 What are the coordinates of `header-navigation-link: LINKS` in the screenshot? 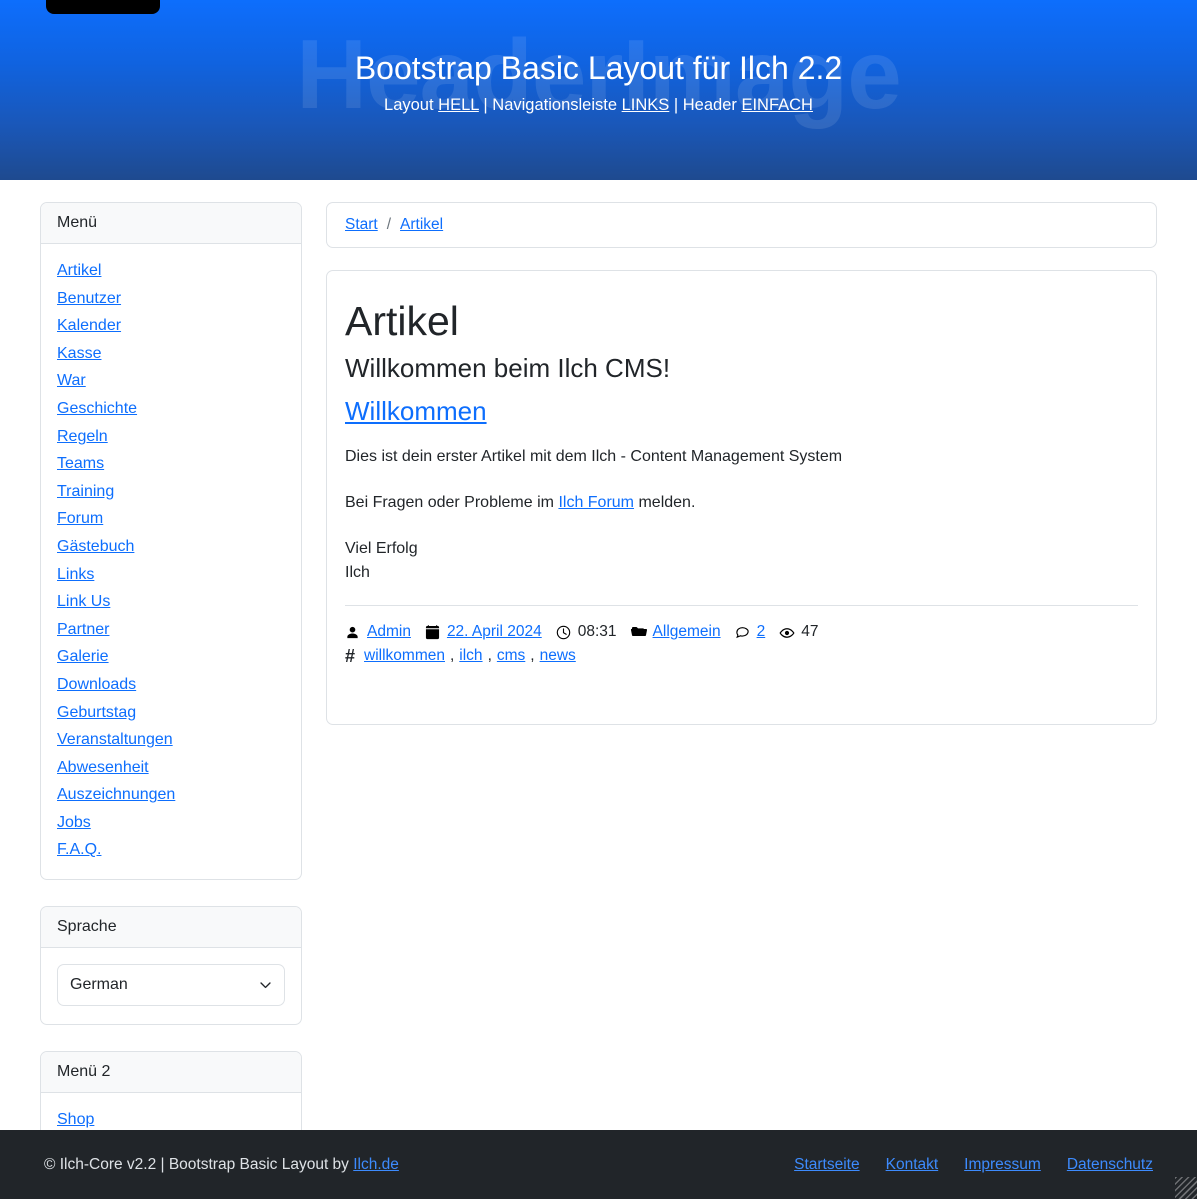 It's located at (646, 105).